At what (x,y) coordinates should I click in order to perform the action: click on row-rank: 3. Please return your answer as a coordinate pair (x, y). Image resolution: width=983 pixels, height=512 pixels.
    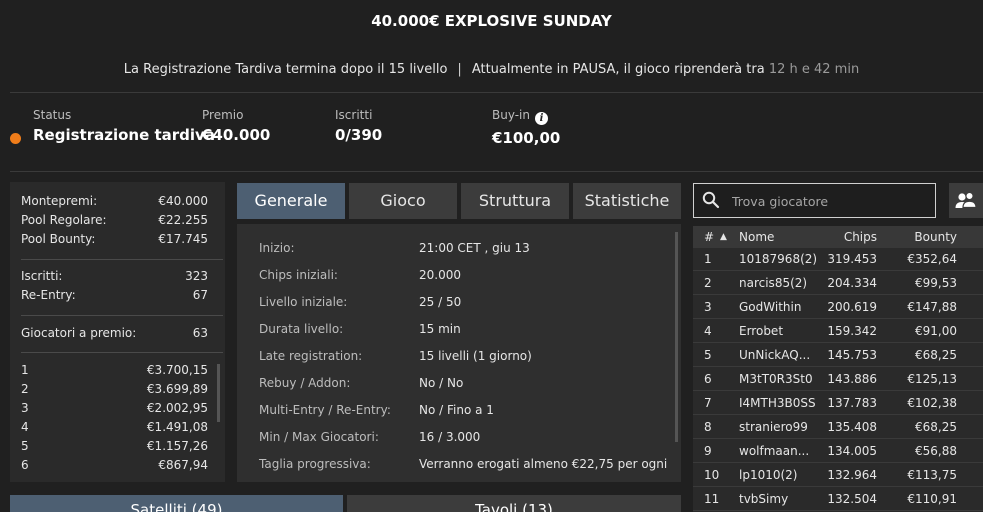
    Looking at the image, I should click on (708, 307).